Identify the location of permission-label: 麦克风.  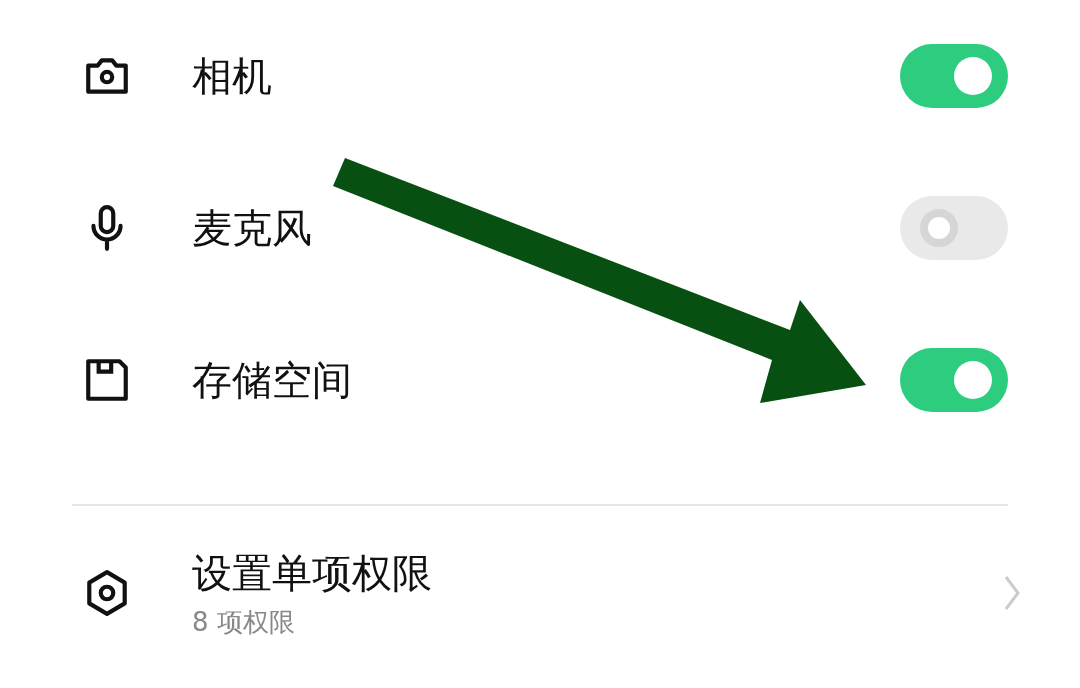
(252, 228).